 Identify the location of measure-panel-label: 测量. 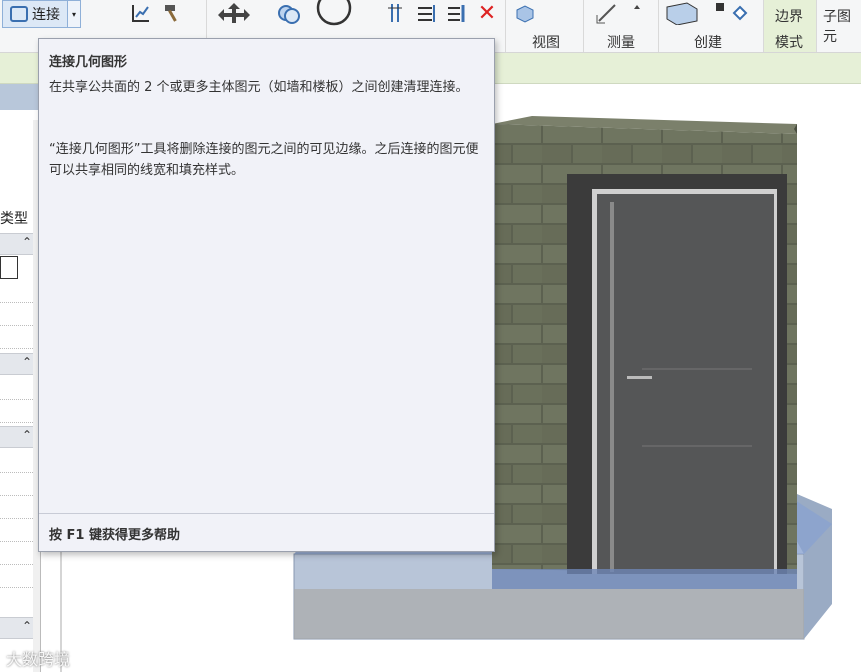
(621, 43).